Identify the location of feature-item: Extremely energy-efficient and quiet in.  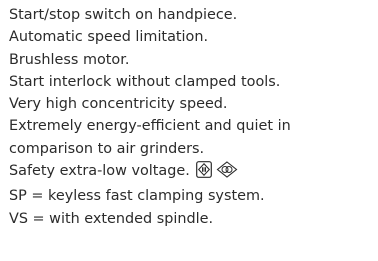
(150, 126).